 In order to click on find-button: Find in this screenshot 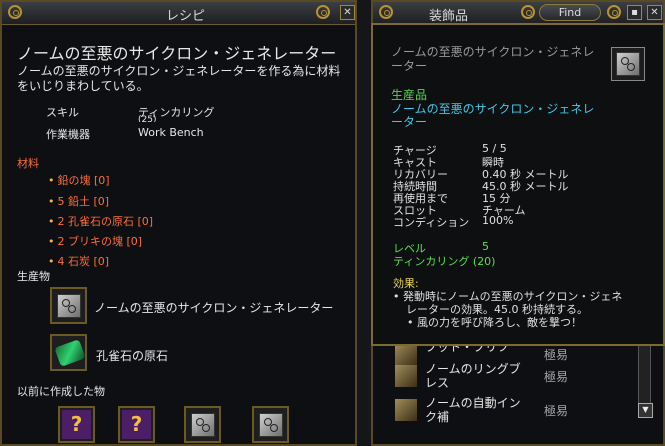, I will do `click(570, 12)`.